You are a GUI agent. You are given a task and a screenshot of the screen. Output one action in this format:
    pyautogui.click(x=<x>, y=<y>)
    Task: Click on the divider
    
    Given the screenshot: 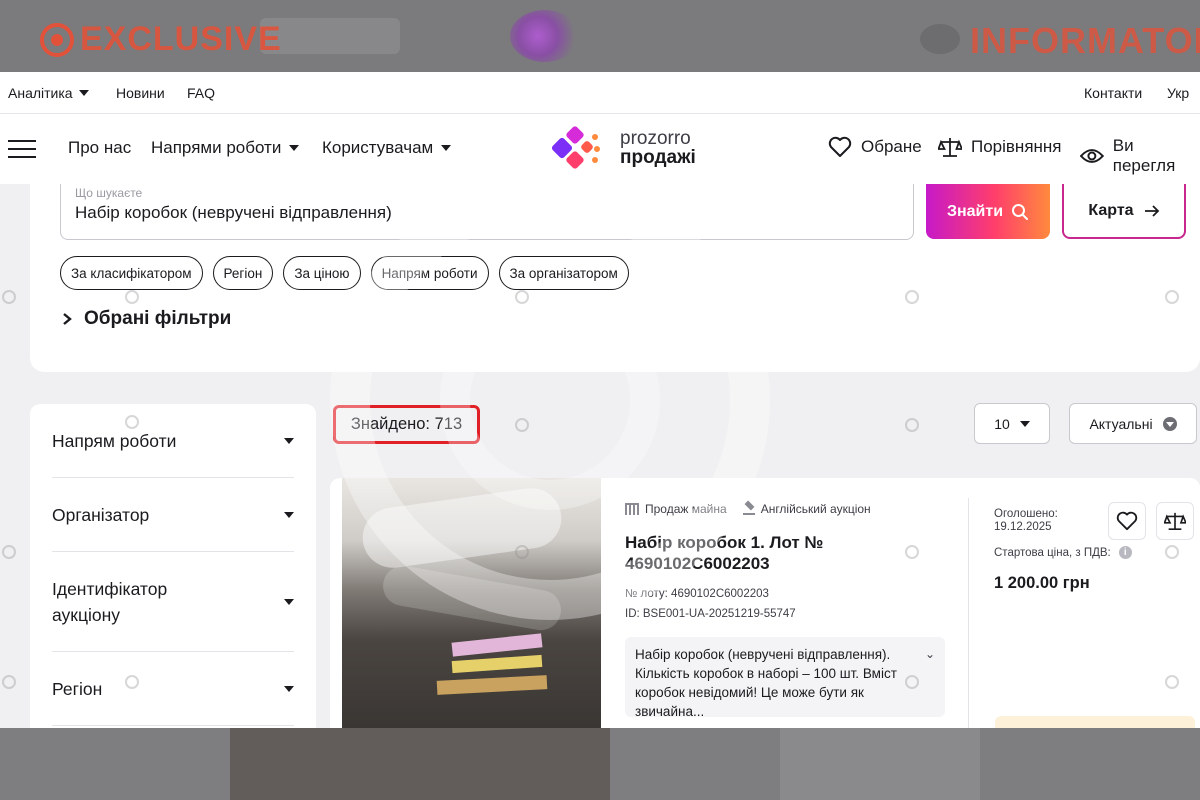 What is the action you would take?
    pyautogui.click(x=968, y=613)
    